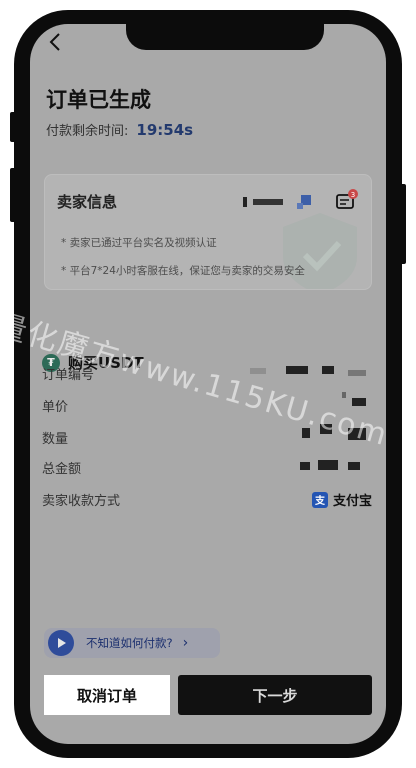  Describe the element at coordinates (68, 375) in the screenshot. I see `order-number-label: 订单编号` at that location.